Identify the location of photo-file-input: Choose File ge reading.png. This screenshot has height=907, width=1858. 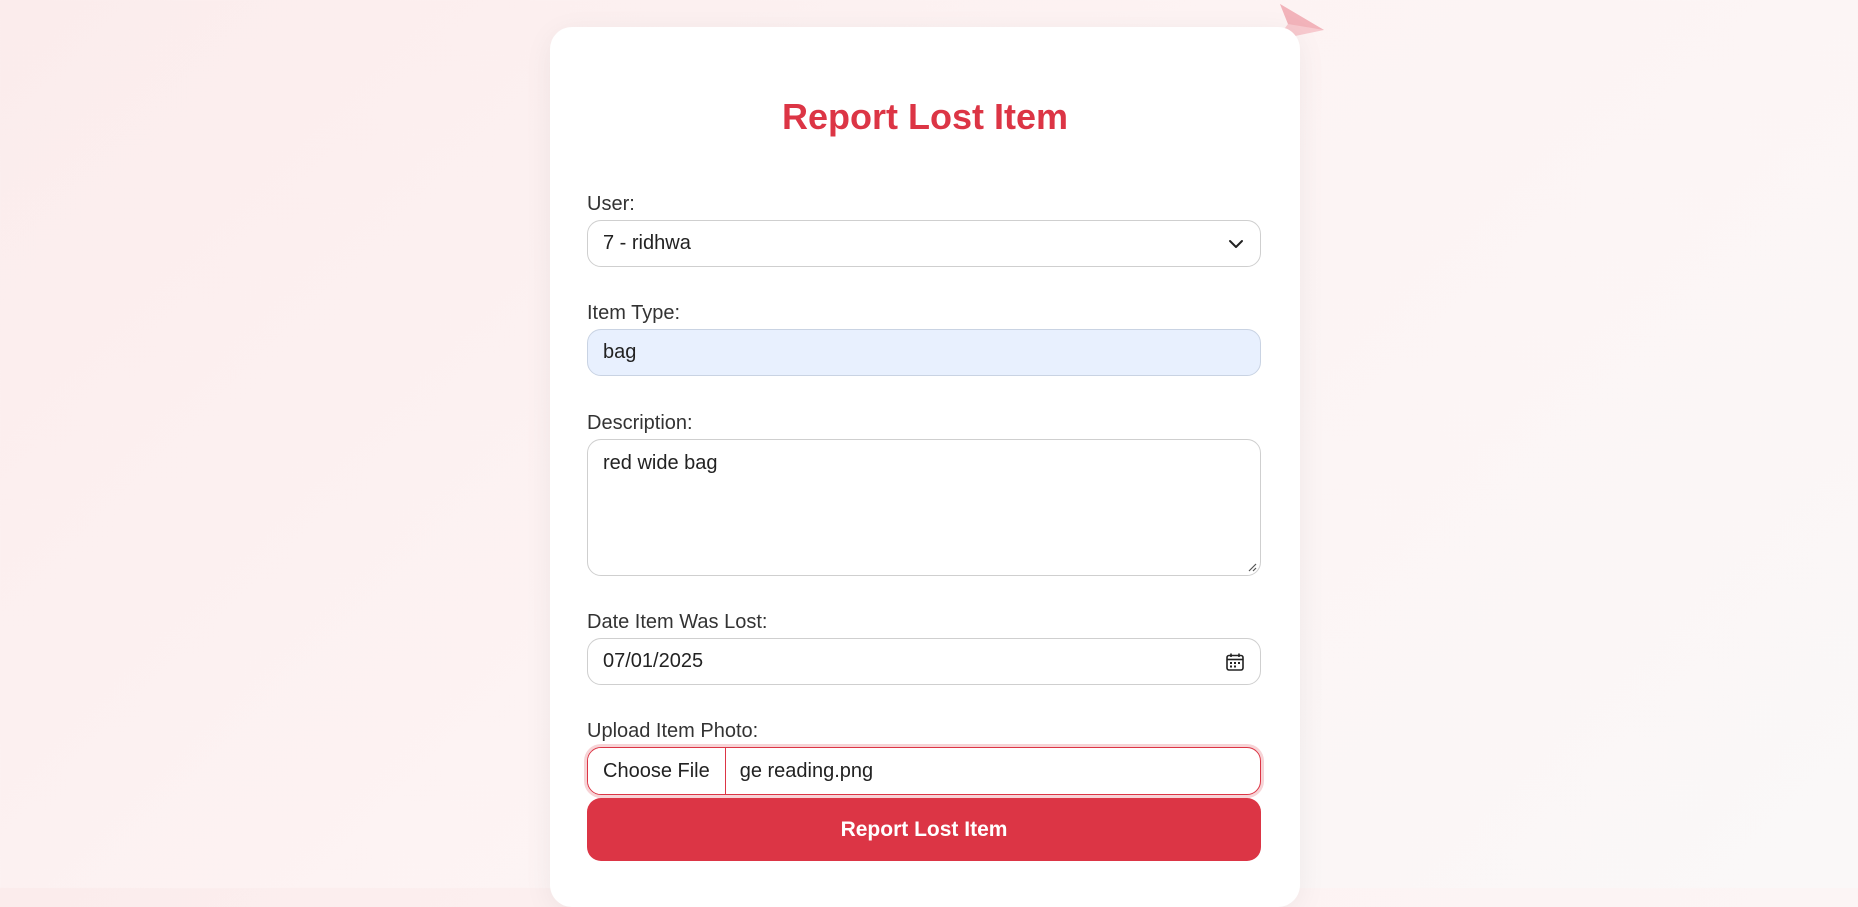
(924, 771).